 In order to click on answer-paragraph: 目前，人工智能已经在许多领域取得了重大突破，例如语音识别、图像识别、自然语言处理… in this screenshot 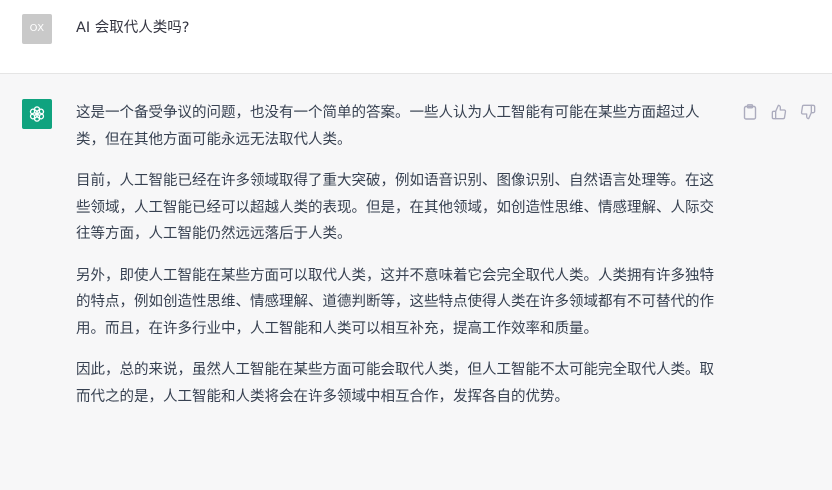, I will do `click(395, 207)`.